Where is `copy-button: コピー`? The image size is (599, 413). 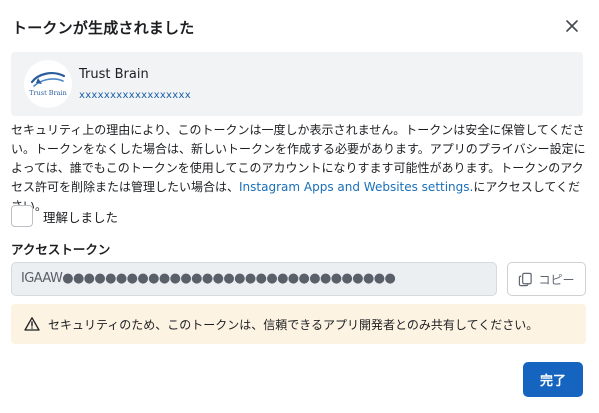 copy-button: コピー is located at coordinates (546, 279).